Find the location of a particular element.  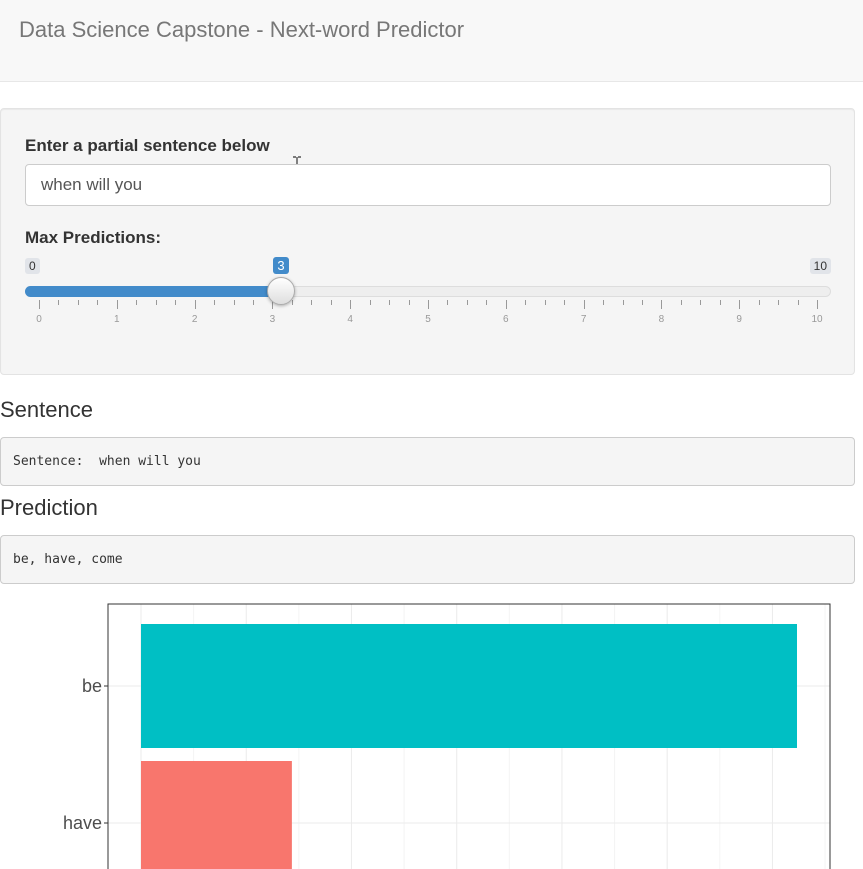

slider-tick-label: 8 is located at coordinates (661, 319).